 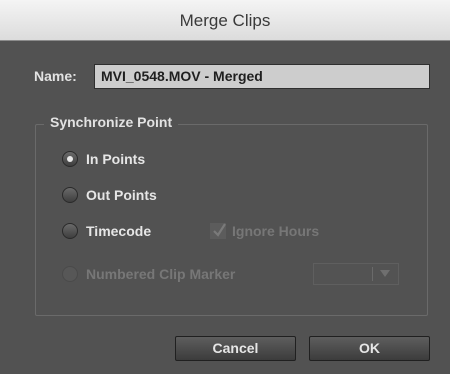 I want to click on synchronize-point-title: Synchronize Point, so click(x=111, y=122).